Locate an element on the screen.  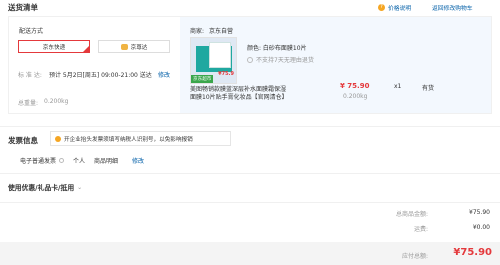
option-jd-express-label: 京东快递 is located at coordinates (54, 47).